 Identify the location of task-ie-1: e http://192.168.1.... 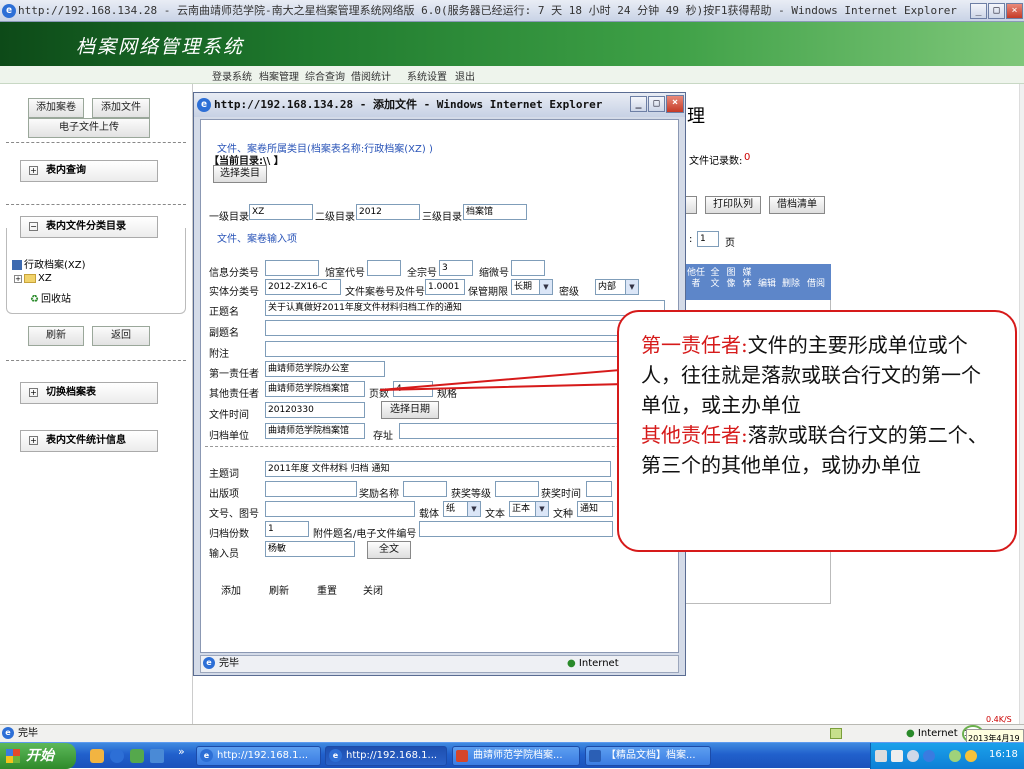
(258, 756).